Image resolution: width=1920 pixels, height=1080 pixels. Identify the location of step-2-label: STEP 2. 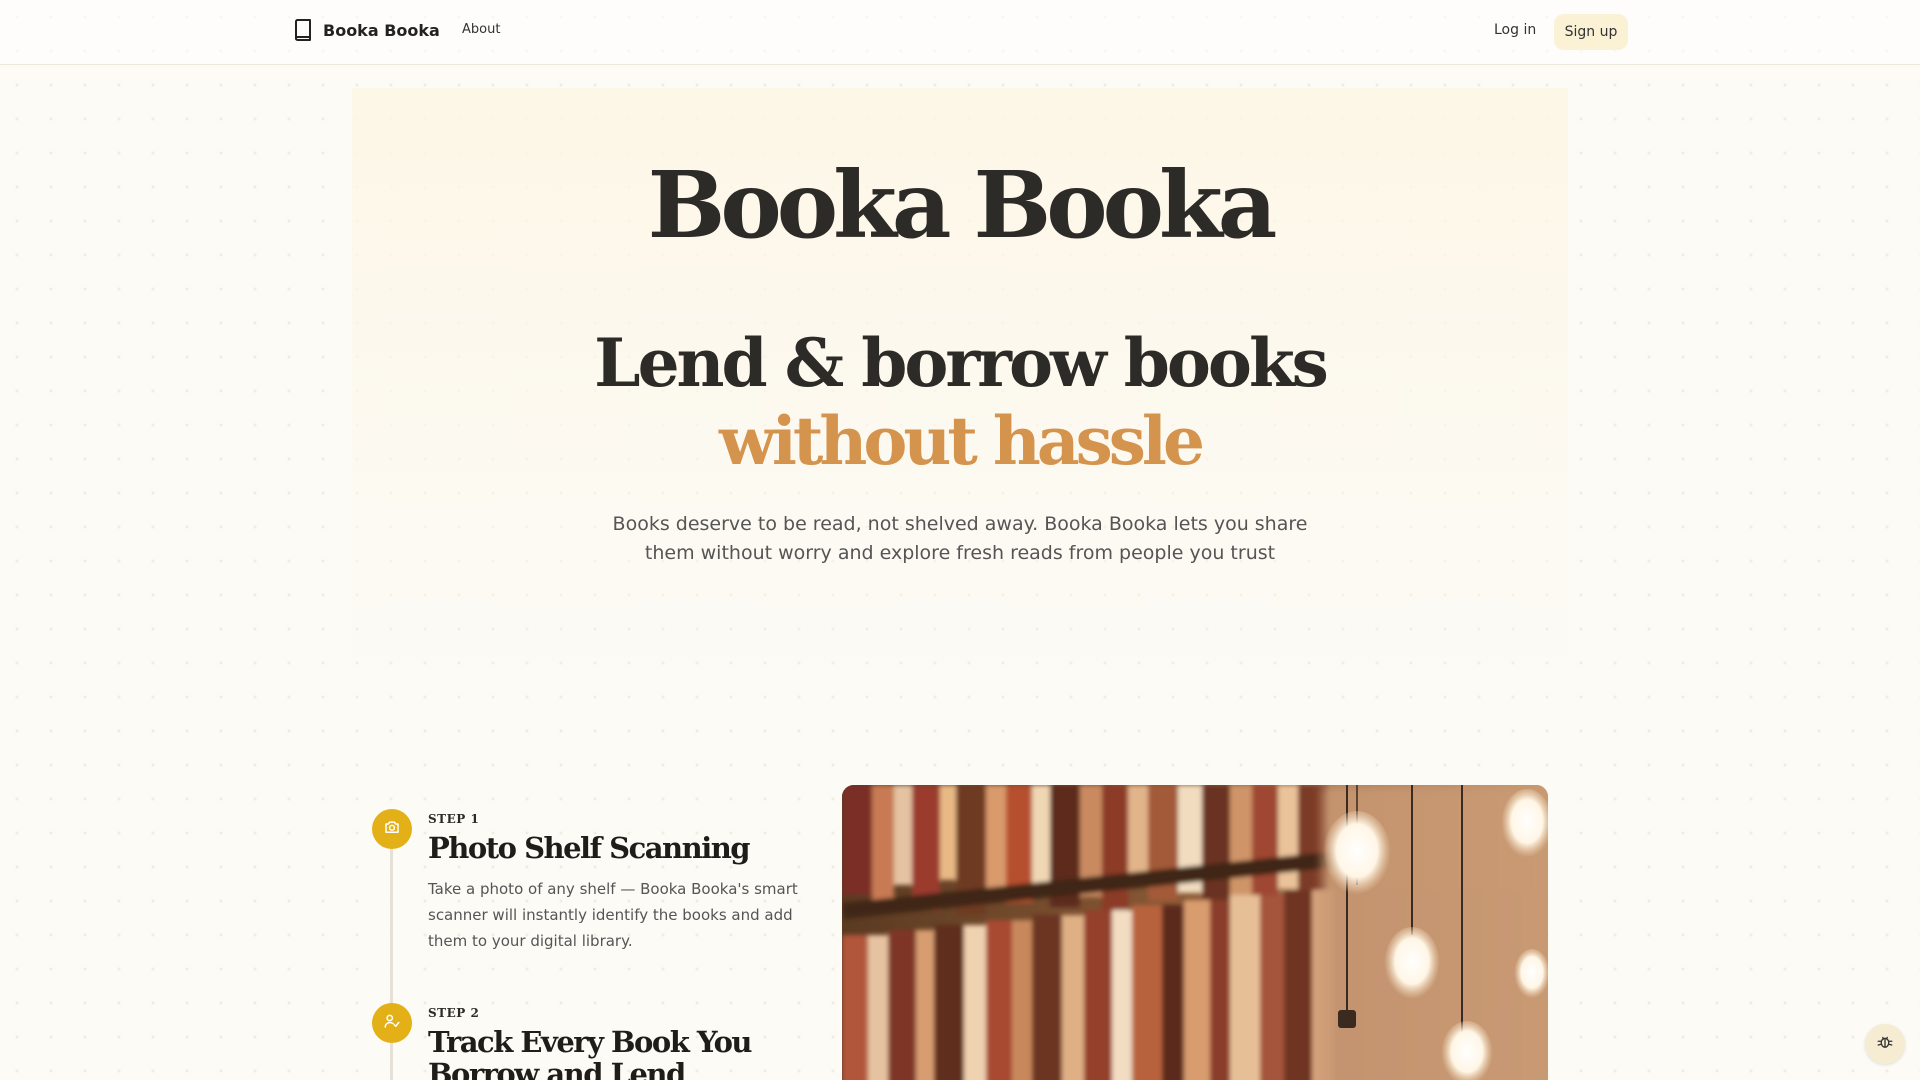
(454, 1013).